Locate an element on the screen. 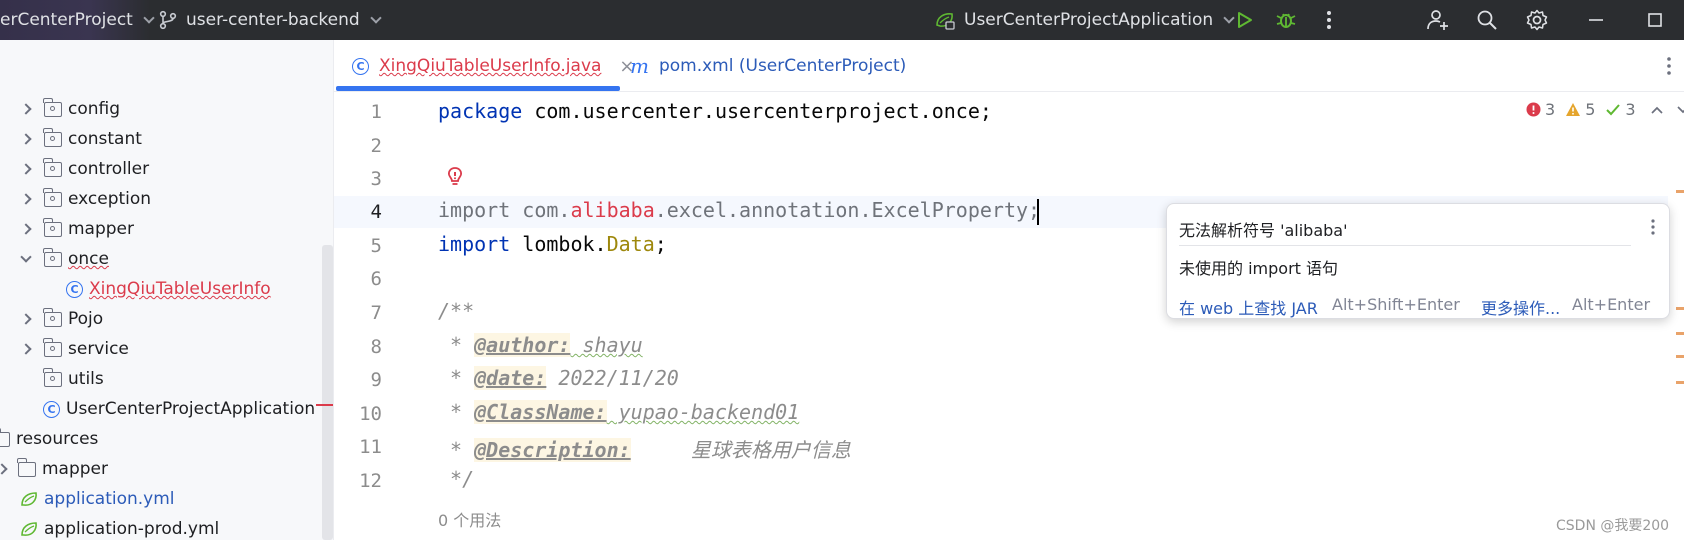  code-line-7: /** is located at coordinates (456, 311).